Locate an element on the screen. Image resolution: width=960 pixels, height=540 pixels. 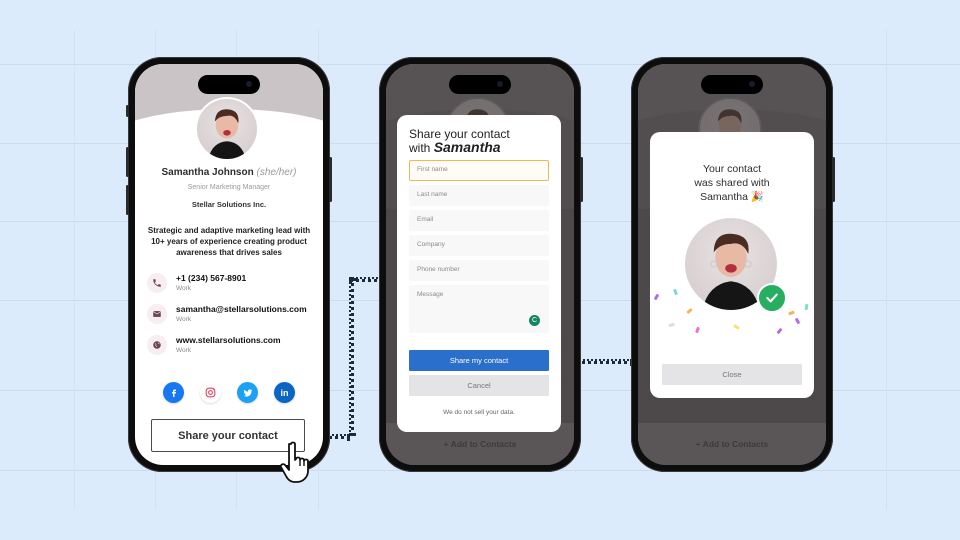
name-text: Samantha Johnson is located at coordinates (207, 172).